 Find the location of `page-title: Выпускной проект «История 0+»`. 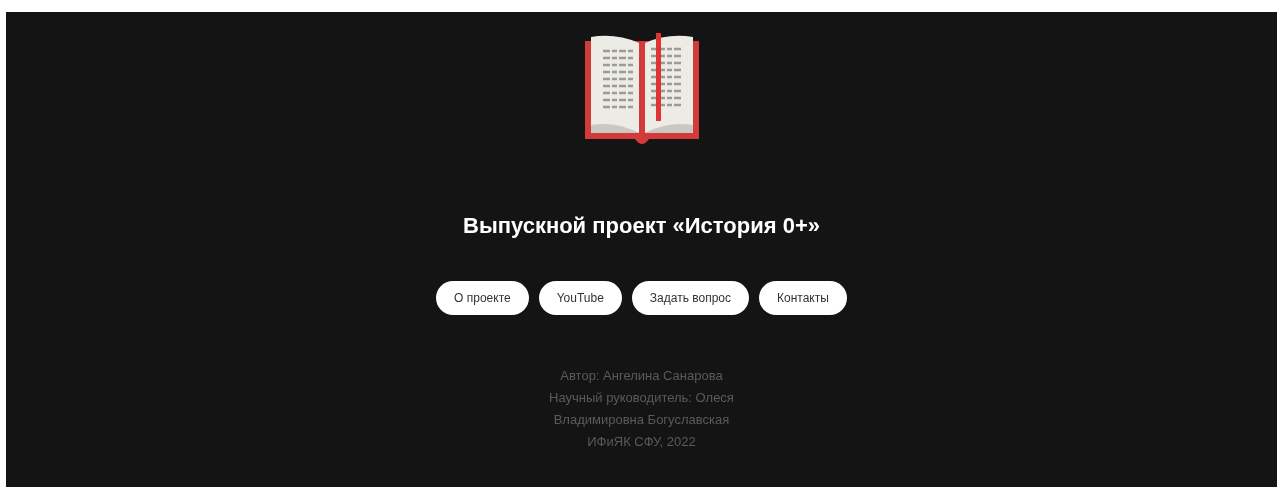

page-title: Выпускной проект «История 0+» is located at coordinates (641, 226).